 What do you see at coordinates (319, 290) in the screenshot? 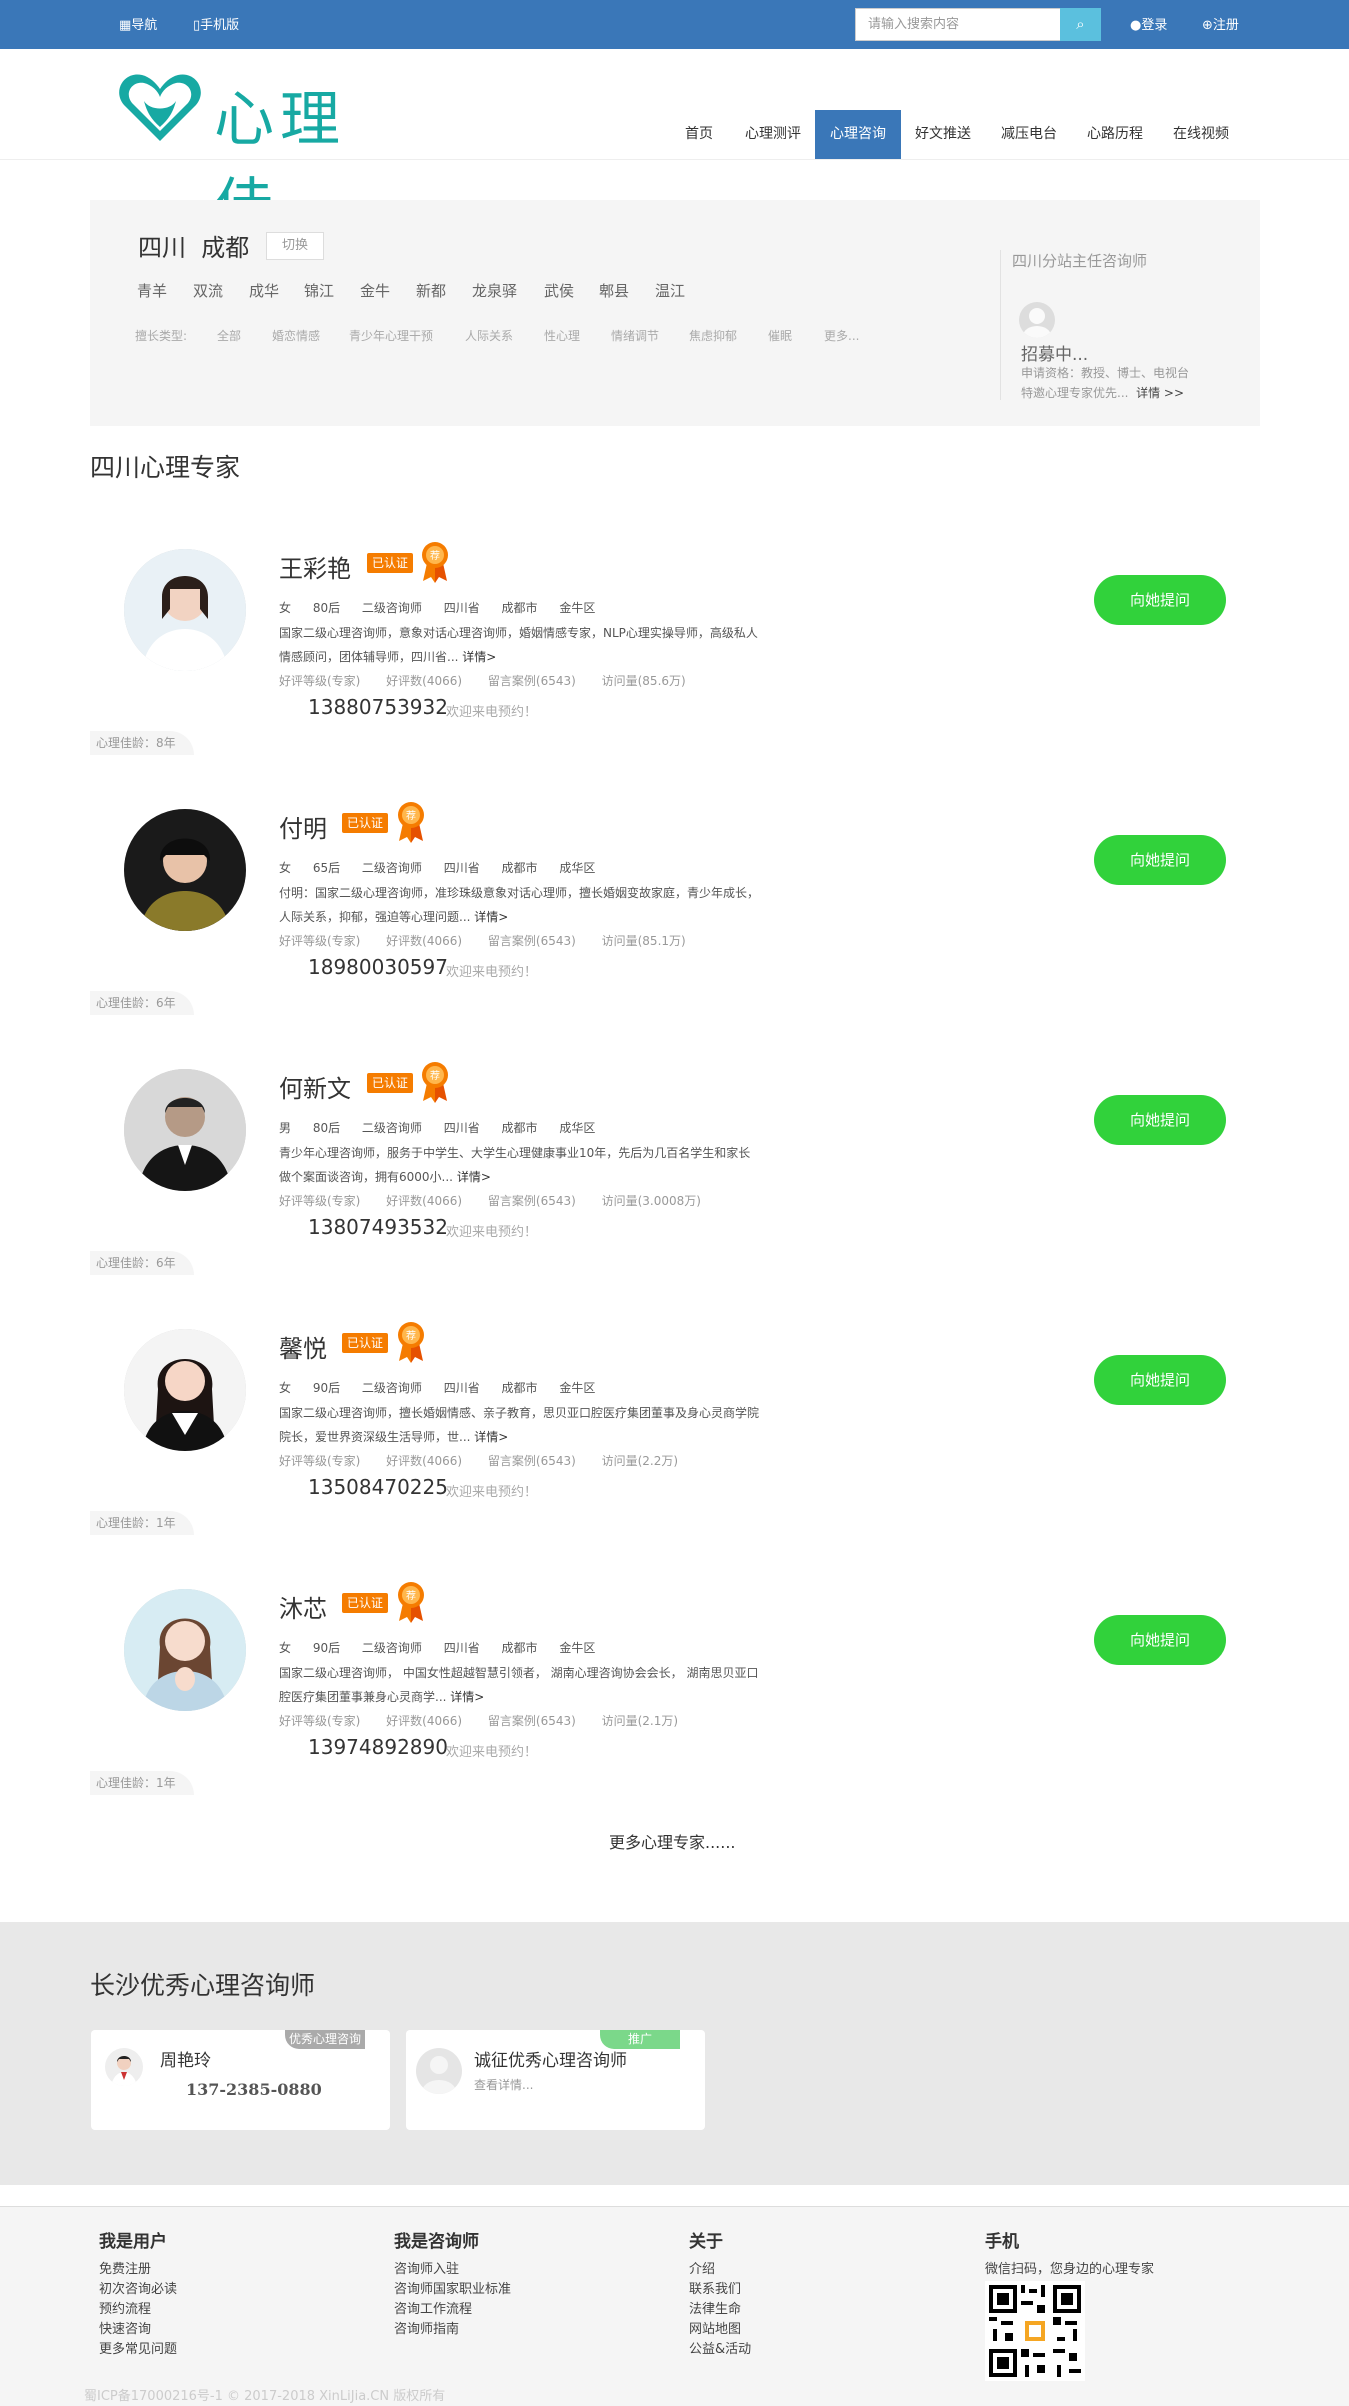
I see `district-jinjiang: 锦江` at bounding box center [319, 290].